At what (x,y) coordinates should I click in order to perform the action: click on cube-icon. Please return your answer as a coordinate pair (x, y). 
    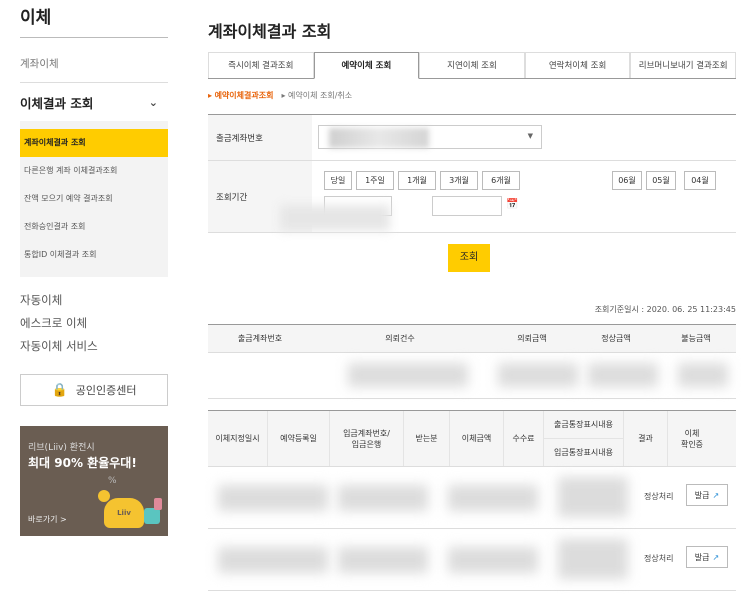
    Looking at the image, I should click on (152, 516).